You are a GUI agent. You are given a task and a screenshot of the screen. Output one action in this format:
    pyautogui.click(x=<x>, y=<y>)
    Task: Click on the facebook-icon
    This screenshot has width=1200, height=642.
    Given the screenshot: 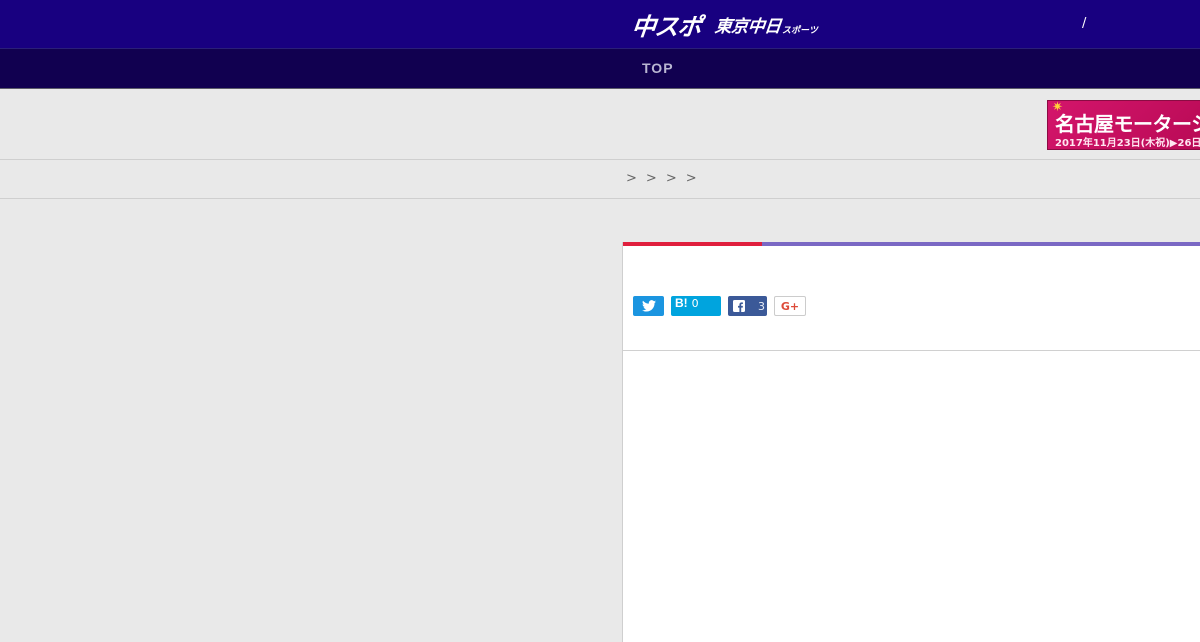 What is the action you would take?
    pyautogui.click(x=739, y=306)
    